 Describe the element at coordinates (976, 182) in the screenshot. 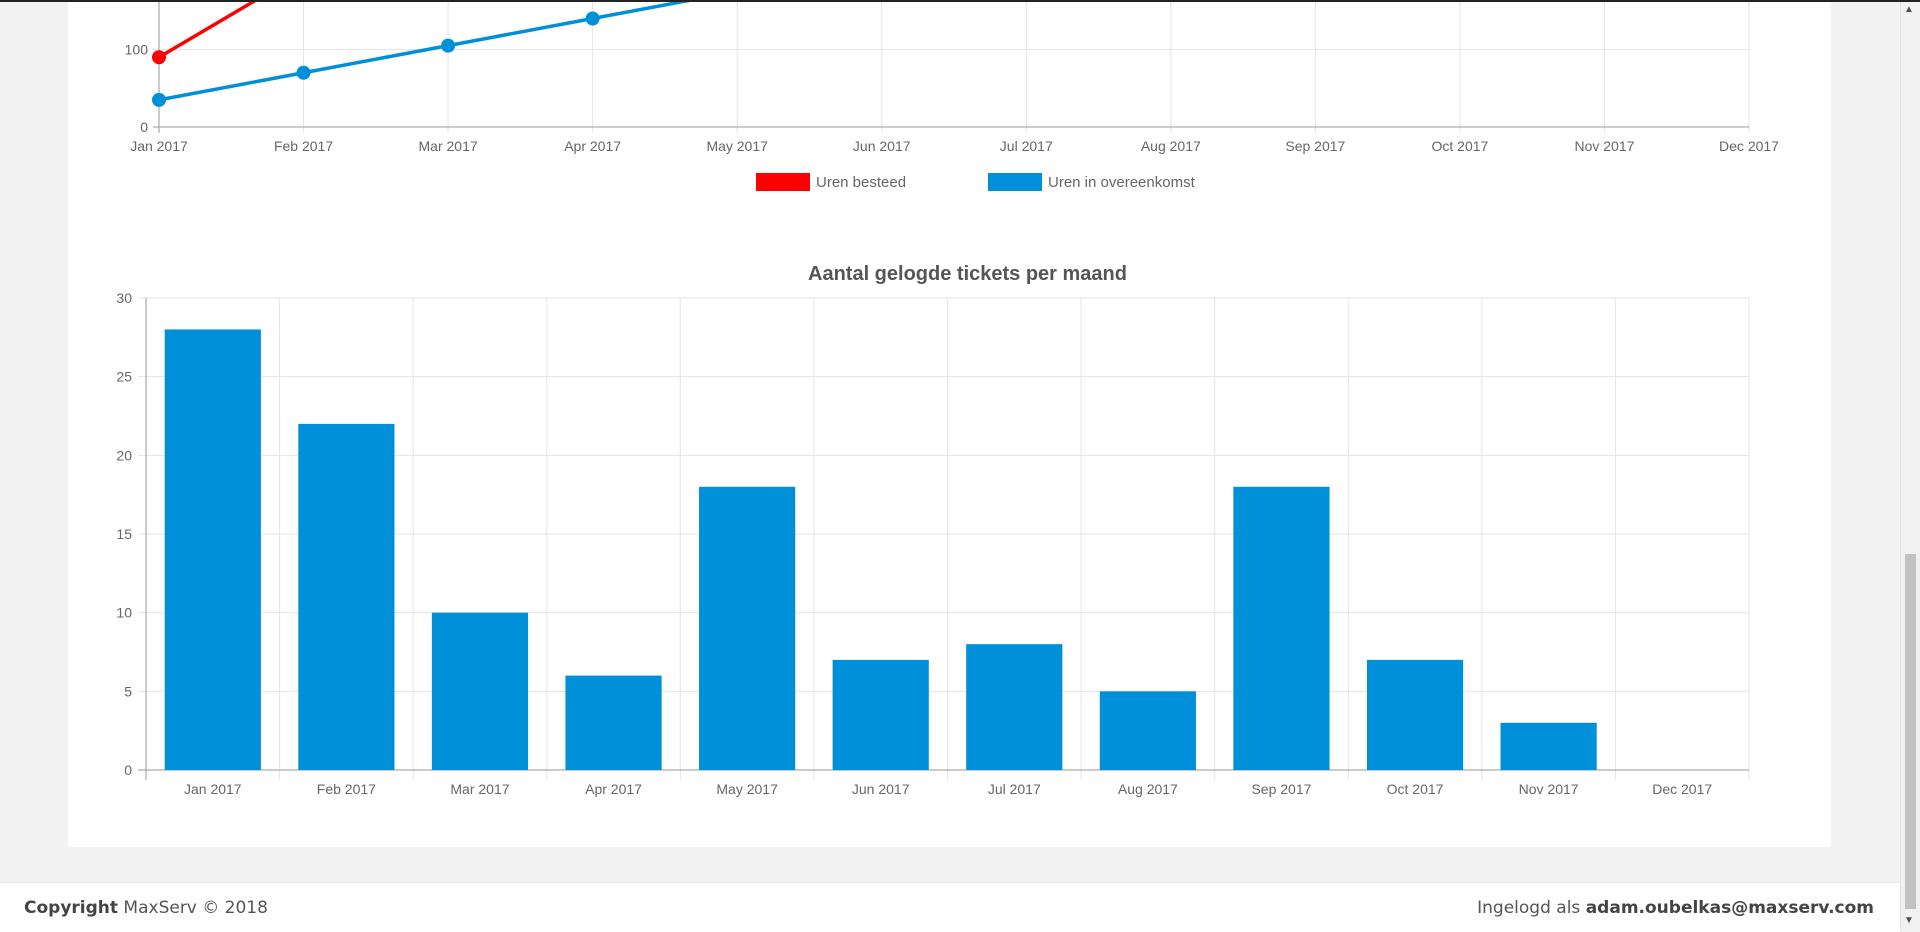

I see `line-chart-legend: Uren besteed Uren in overeenkomst` at that location.